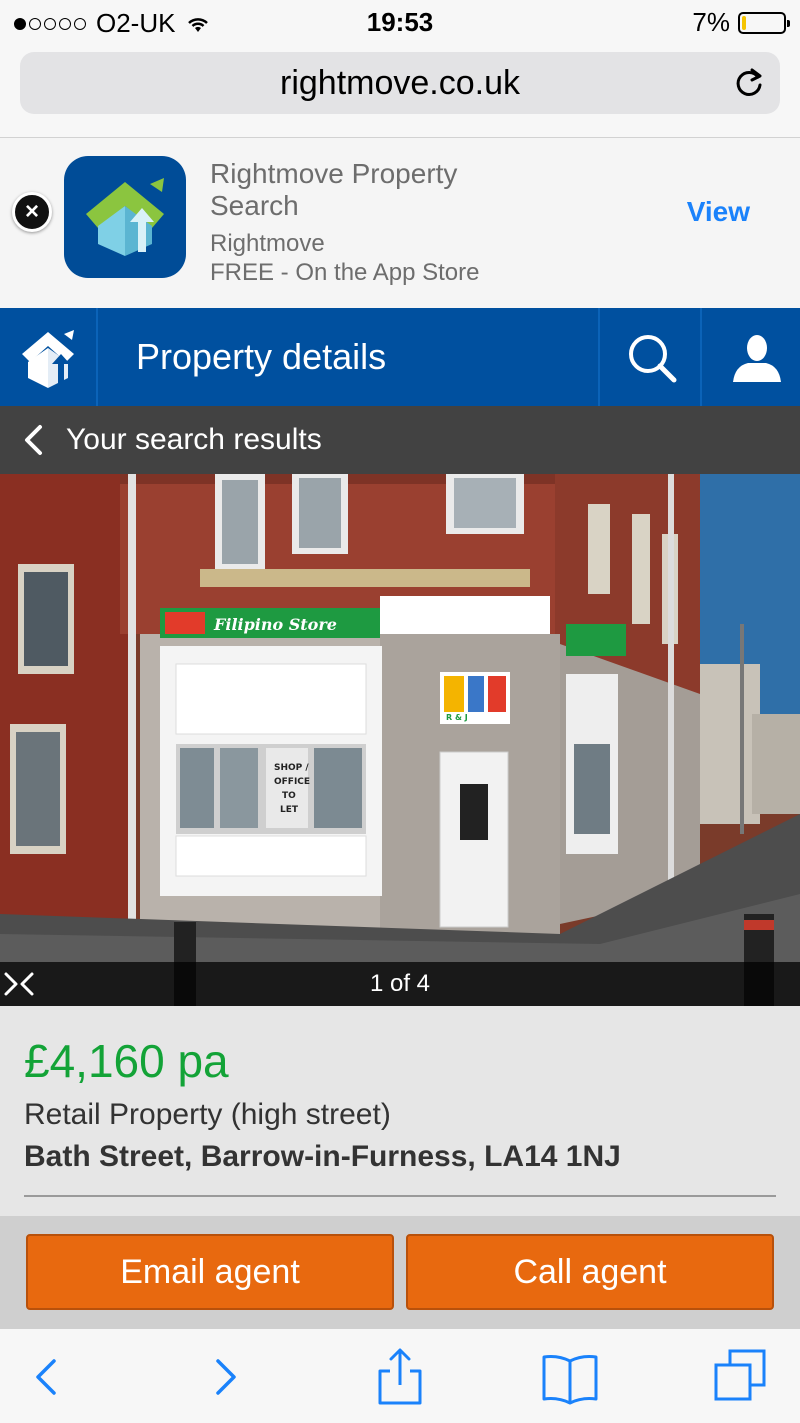 The height and width of the screenshot is (1423, 800). Describe the element at coordinates (210, 1272) in the screenshot. I see `email-agent-button: Email agent` at that location.